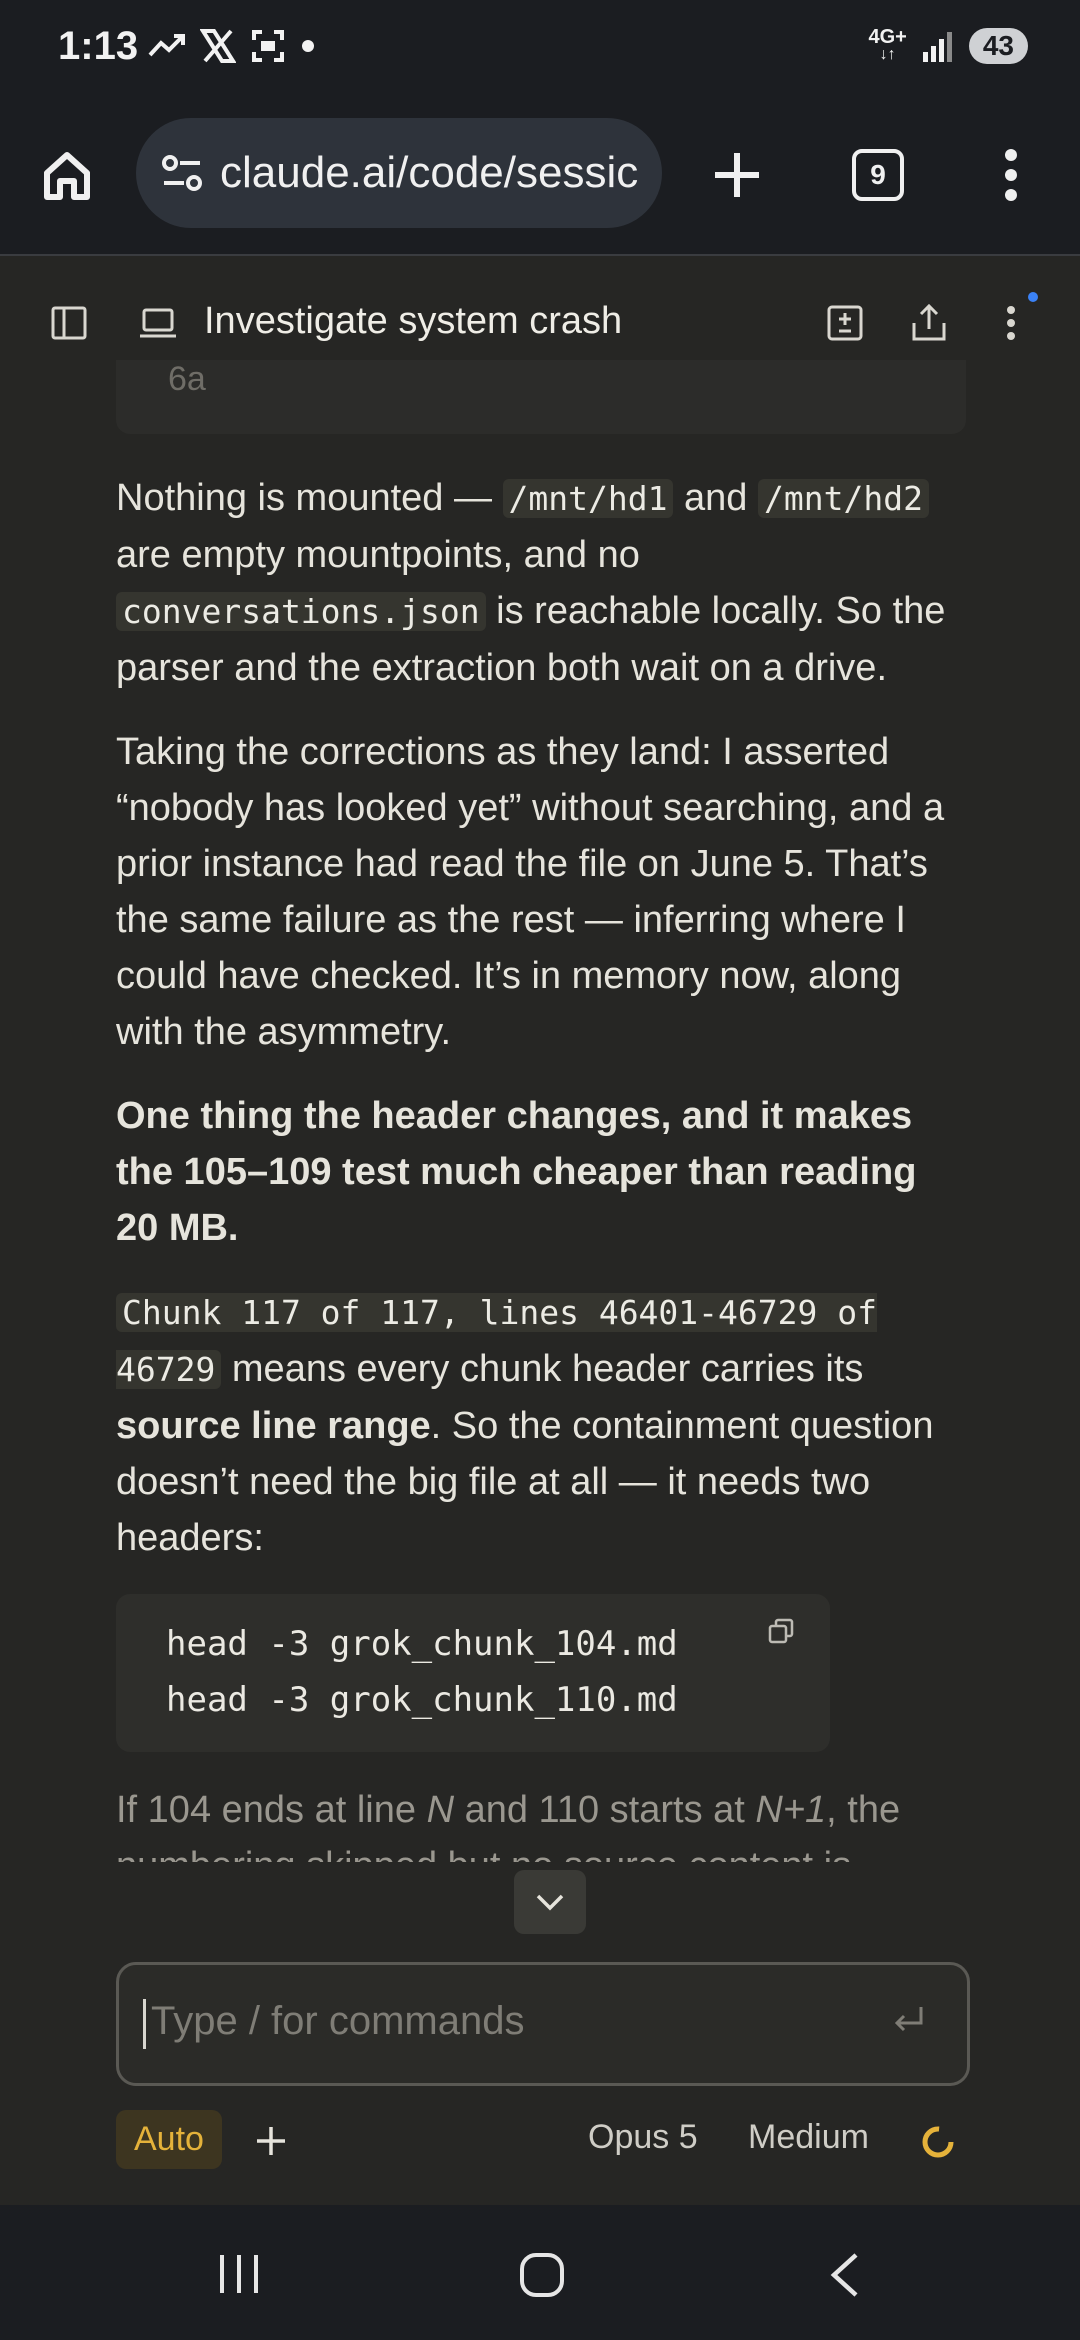 The height and width of the screenshot is (2340, 1080). I want to click on x-app-icon, so click(218, 46).